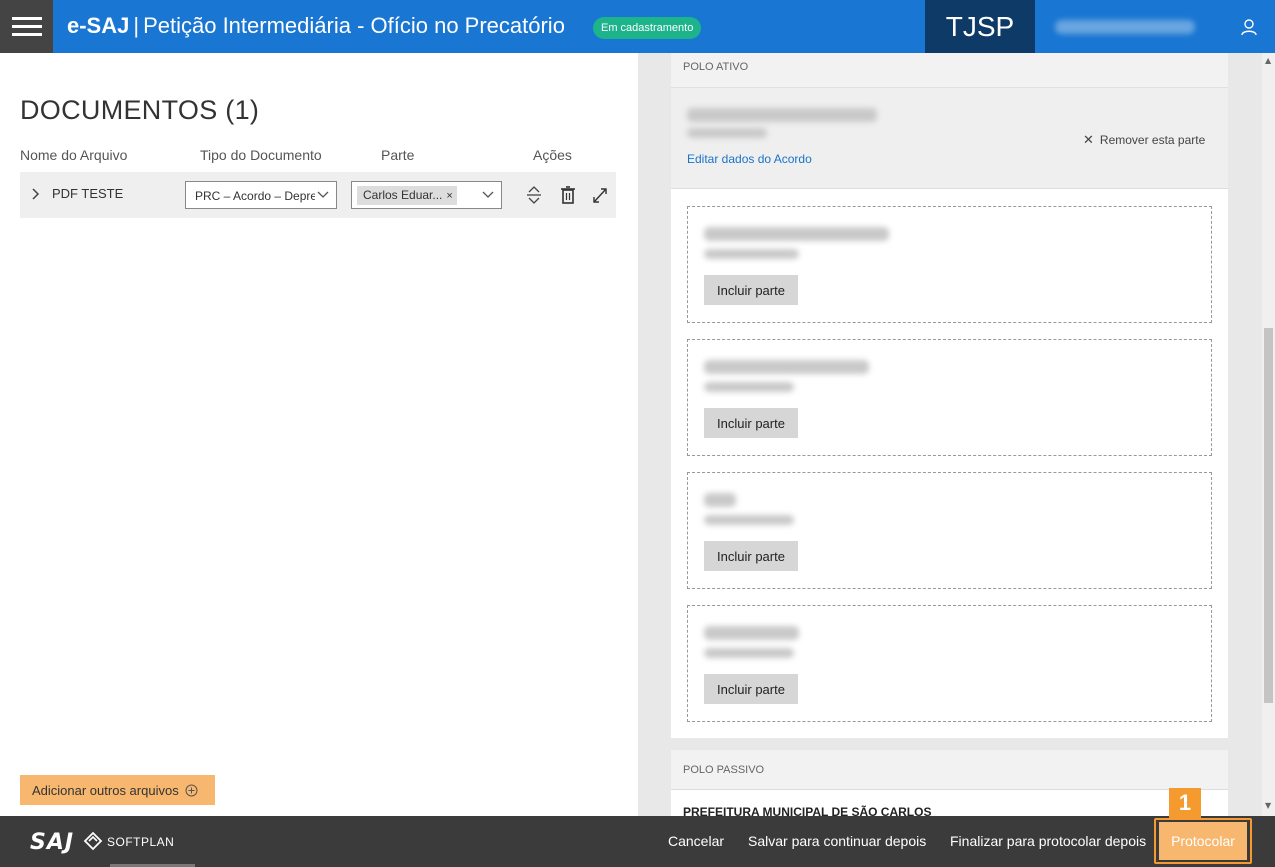  Describe the element at coordinates (1268, 515) in the screenshot. I see `scrollbar-thumb` at that location.